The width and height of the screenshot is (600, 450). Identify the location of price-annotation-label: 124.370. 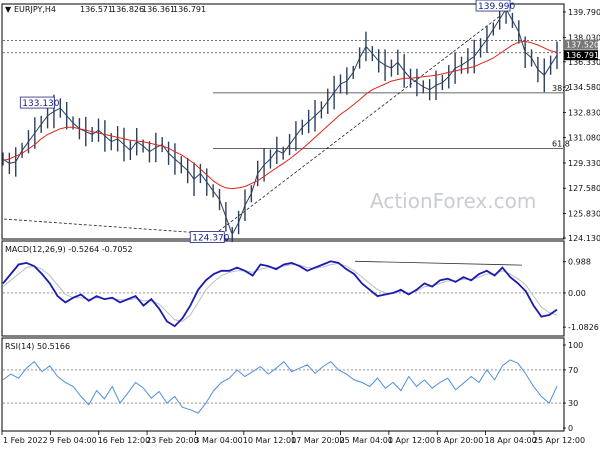
(210, 239).